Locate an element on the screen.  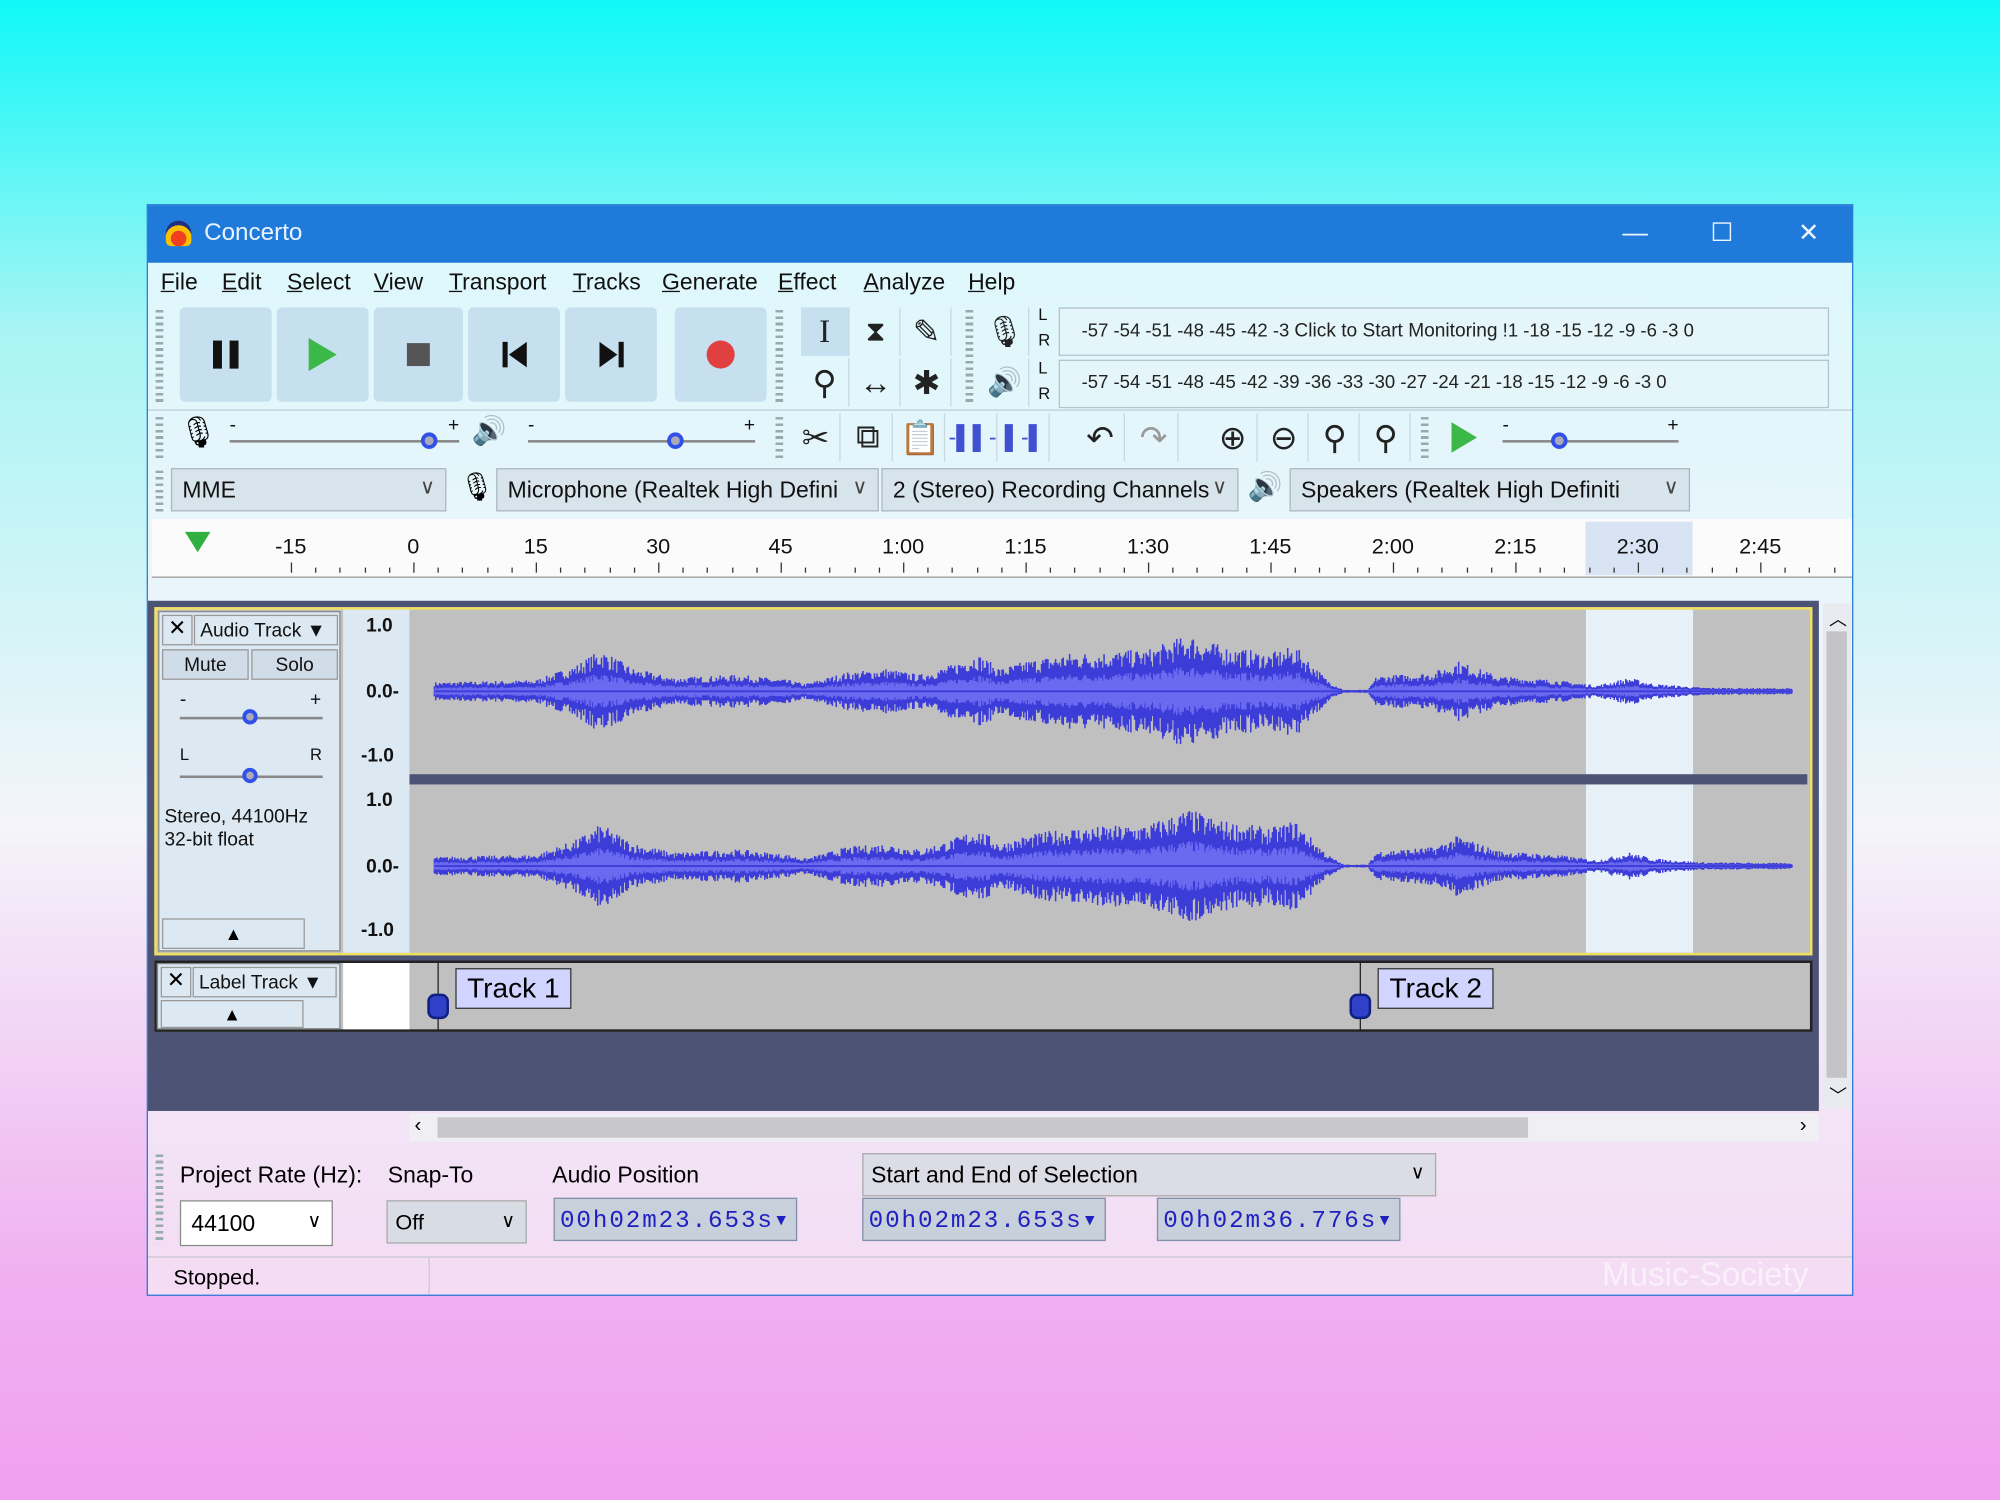
play-speed-slider: - + is located at coordinates (1590, 434).